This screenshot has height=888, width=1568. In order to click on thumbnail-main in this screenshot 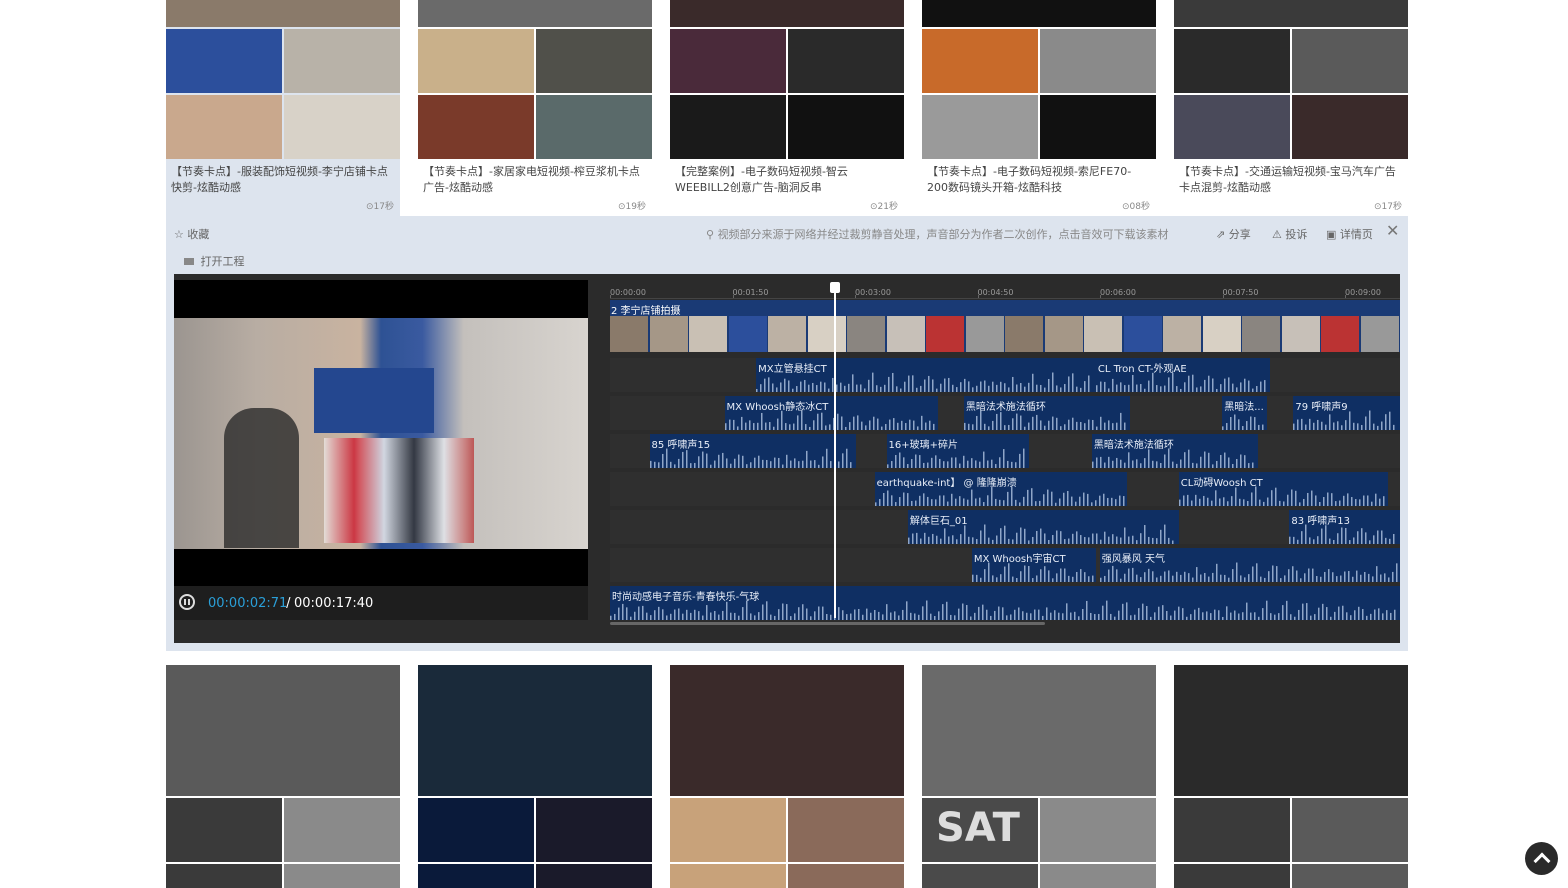, I will do `click(1291, 730)`.